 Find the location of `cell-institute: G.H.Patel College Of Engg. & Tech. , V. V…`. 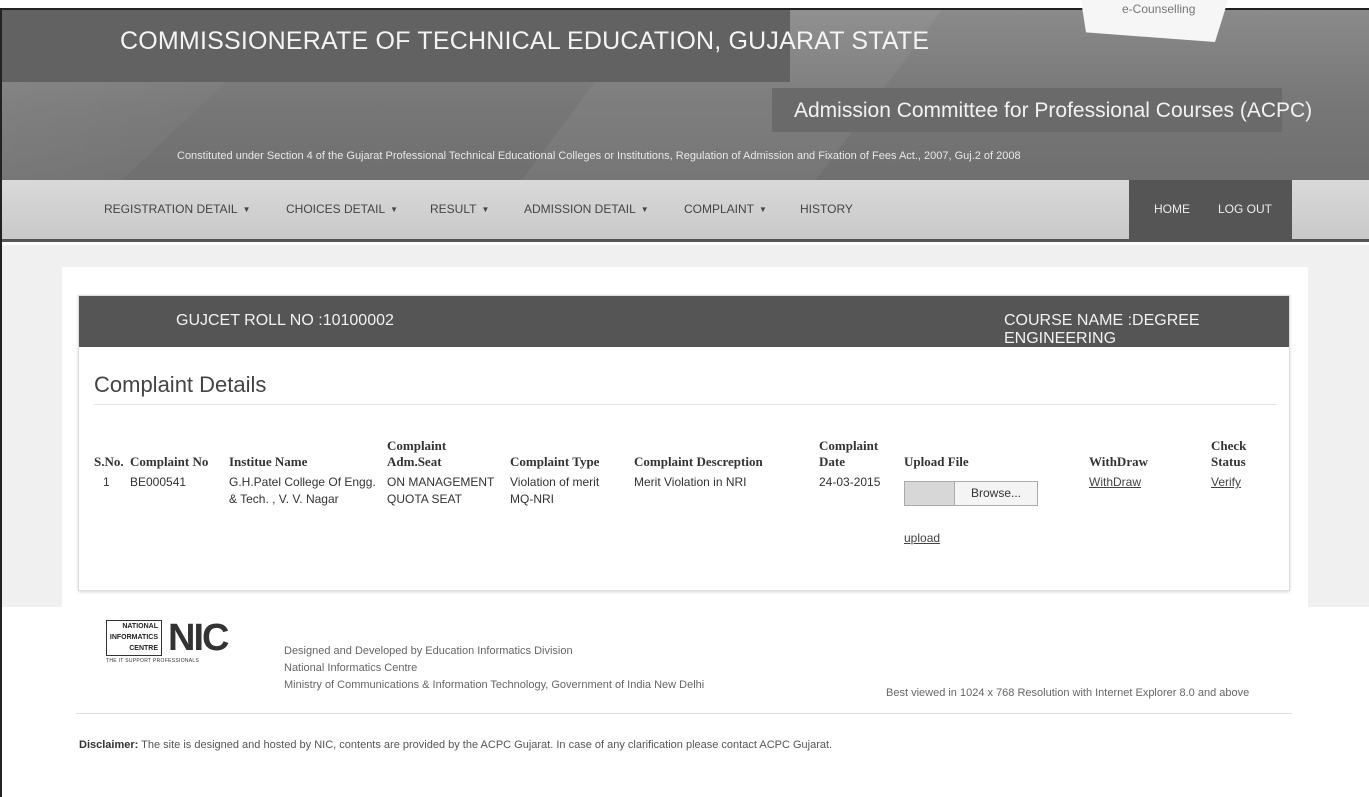

cell-institute: G.H.Patel College Of Engg. & Tech. , V. V… is located at coordinates (302, 491).